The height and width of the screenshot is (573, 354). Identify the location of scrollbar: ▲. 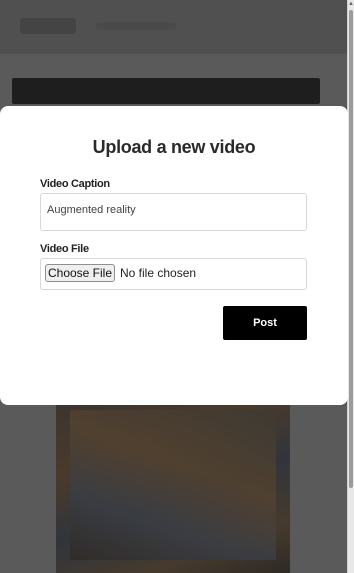
(350, 286).